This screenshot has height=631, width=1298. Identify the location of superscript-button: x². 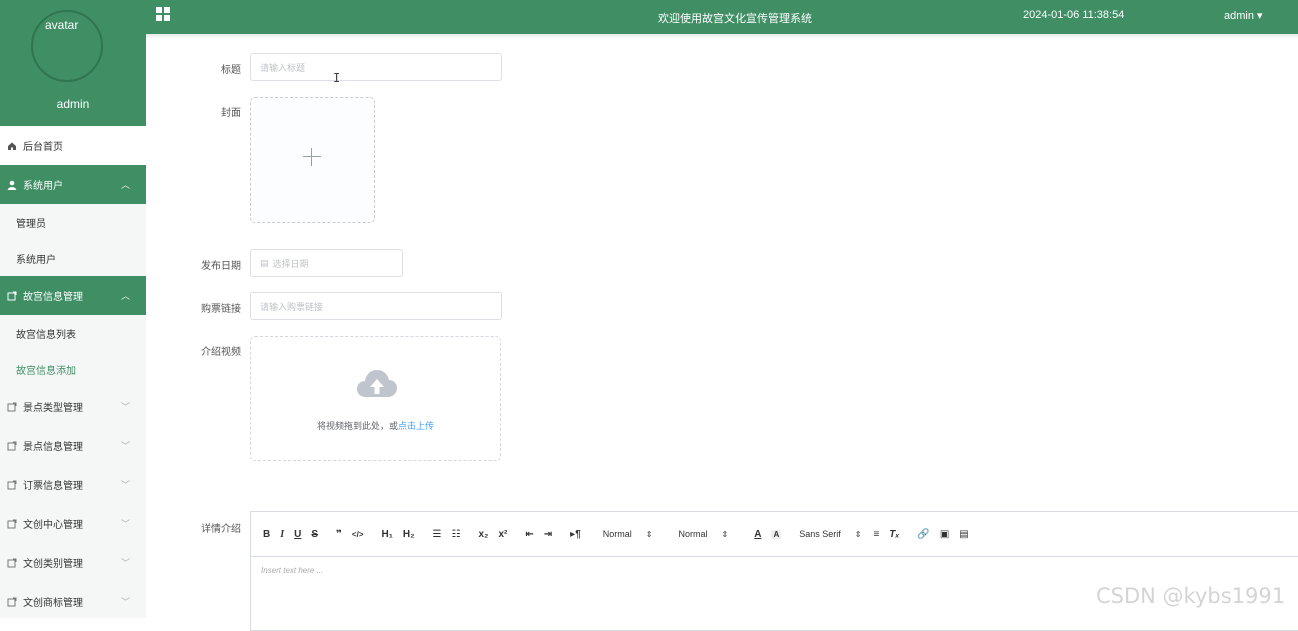
(502, 534).